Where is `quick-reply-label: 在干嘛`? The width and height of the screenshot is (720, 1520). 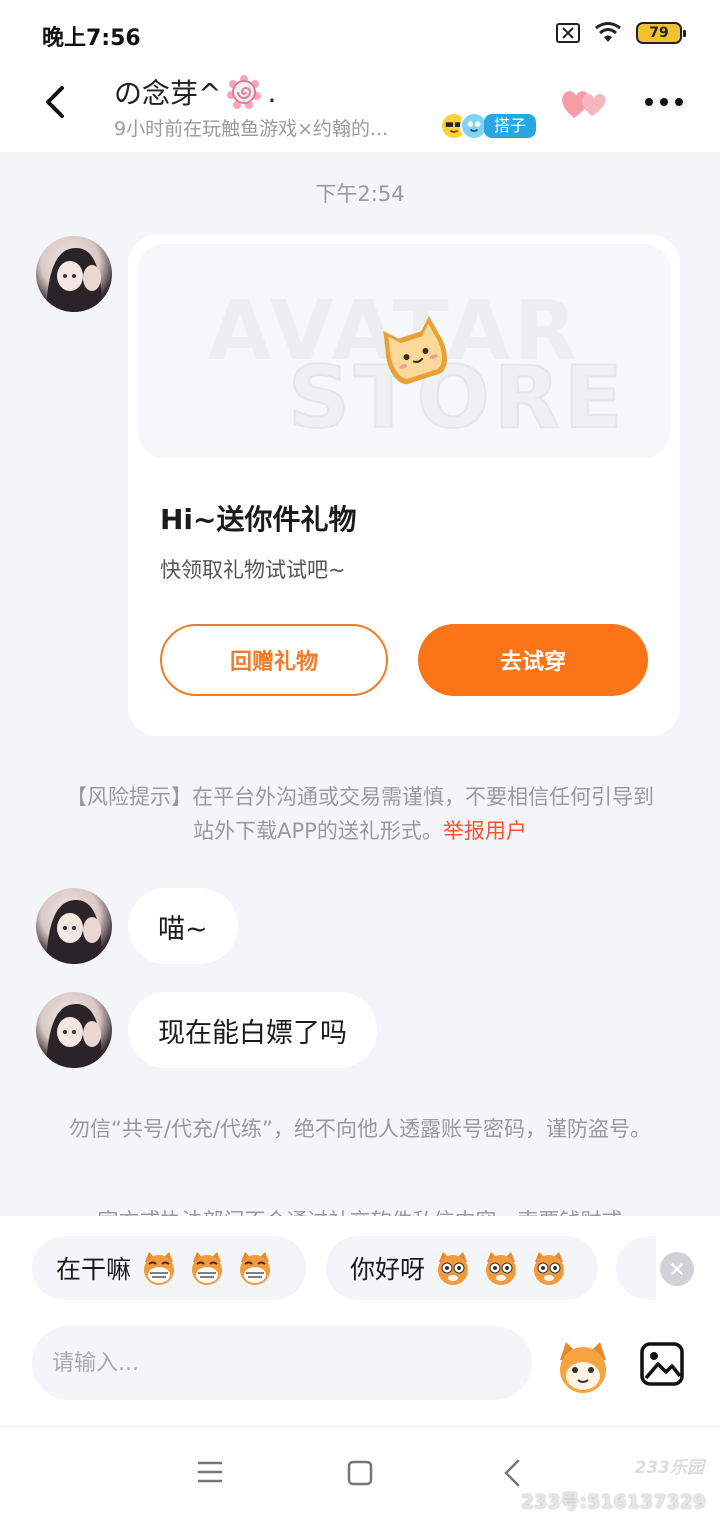 quick-reply-label: 在干嘛 is located at coordinates (94, 1269).